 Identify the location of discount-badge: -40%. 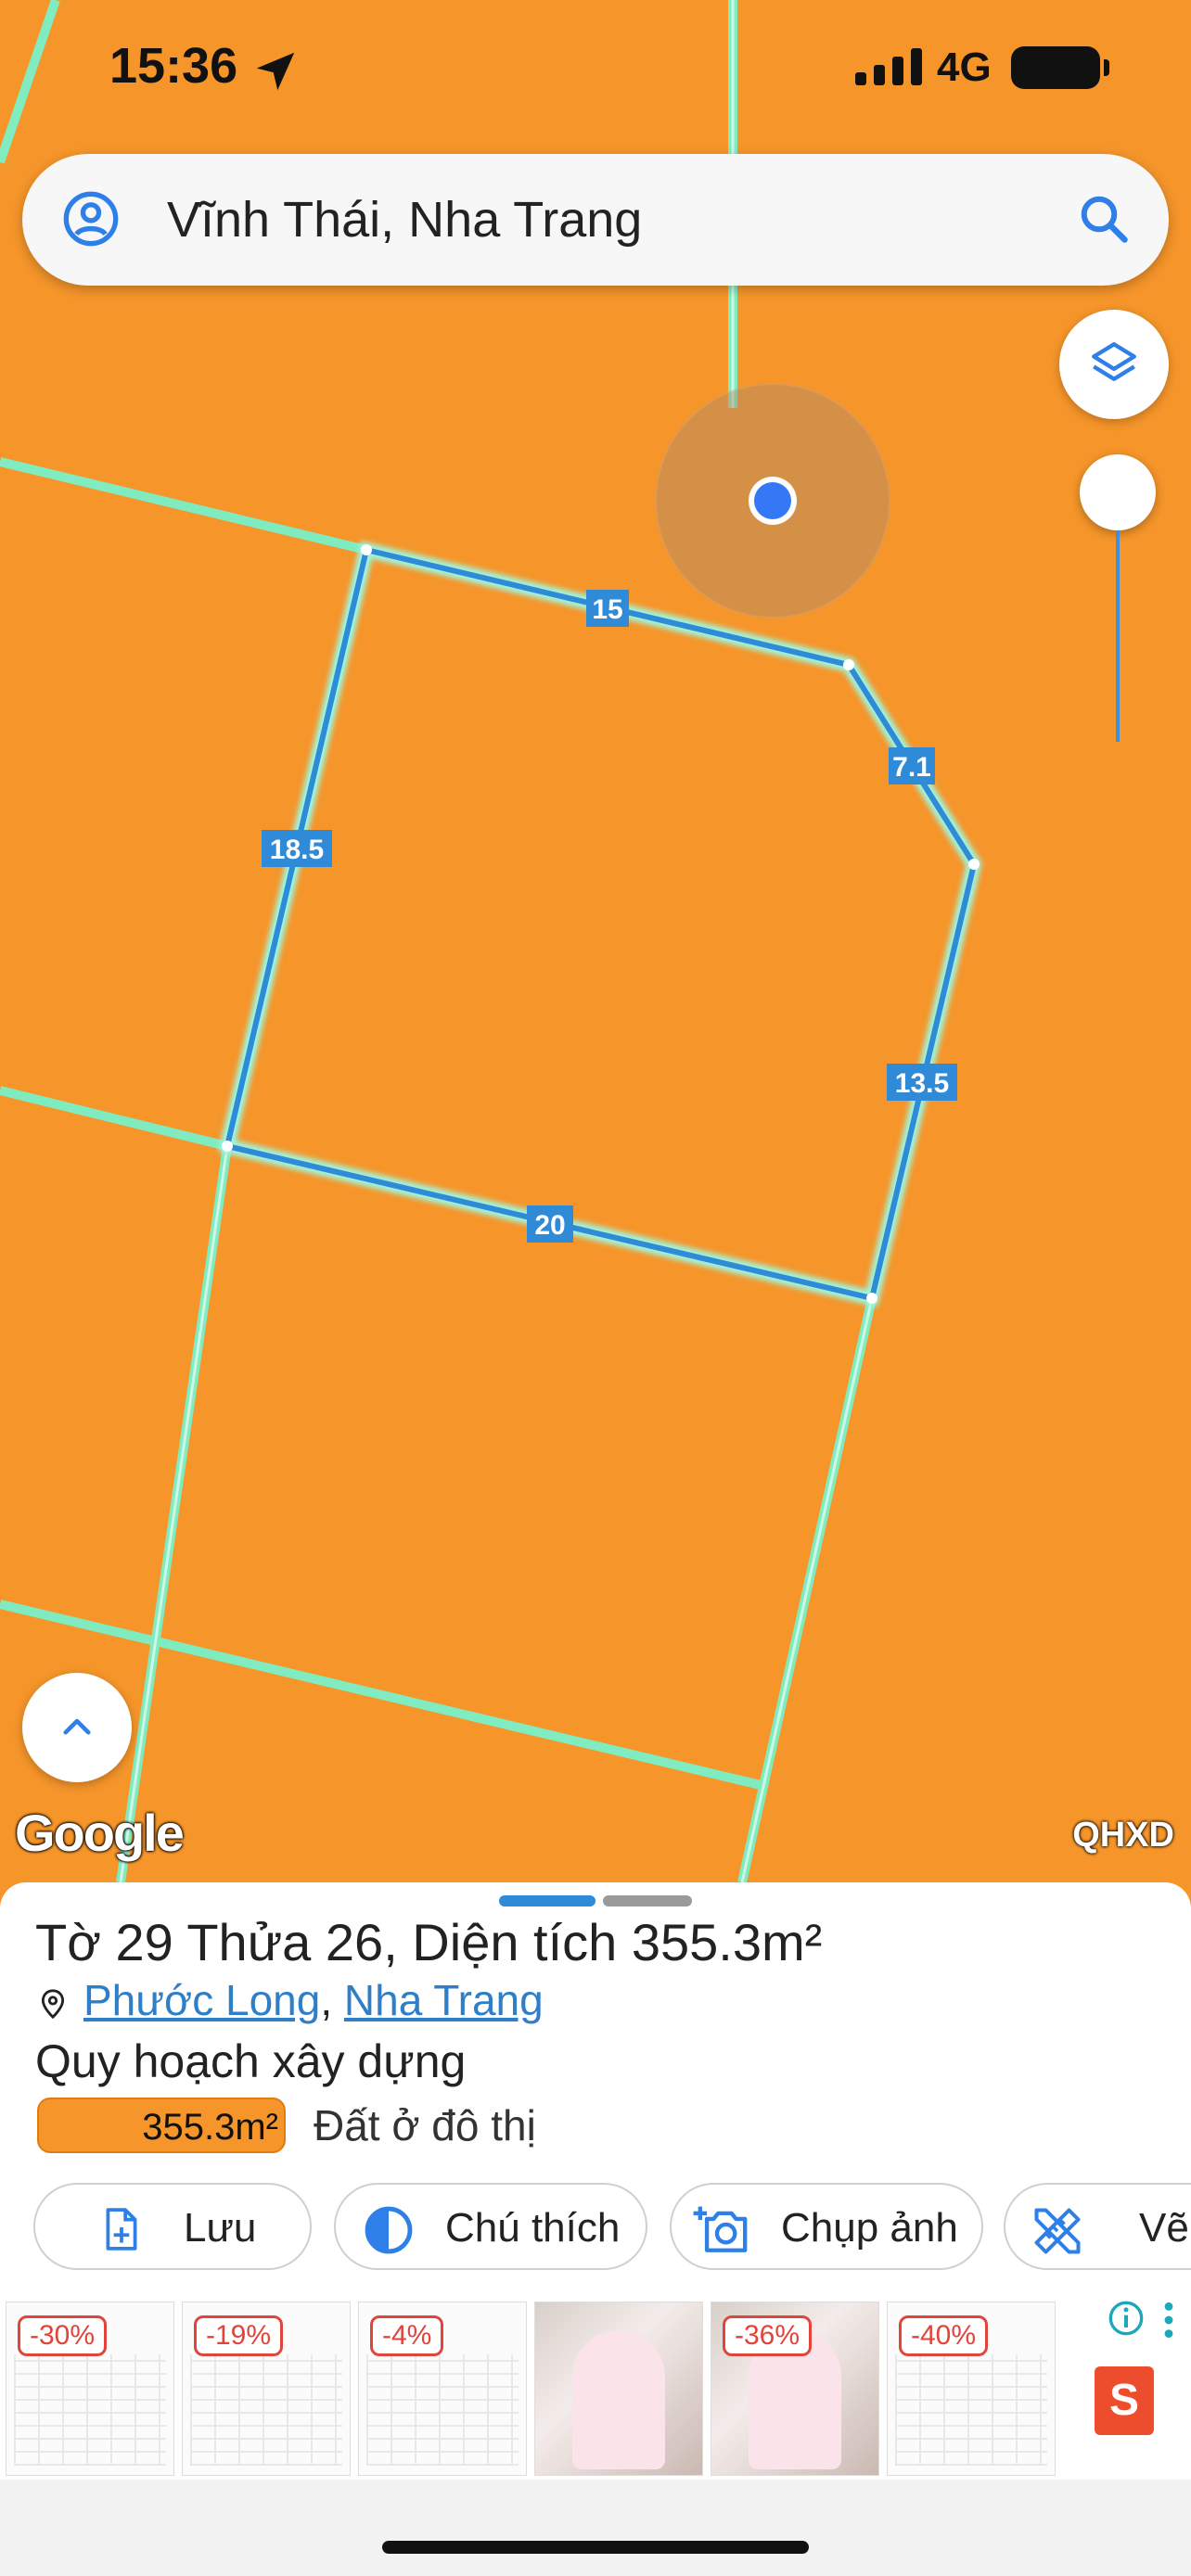
(944, 2335).